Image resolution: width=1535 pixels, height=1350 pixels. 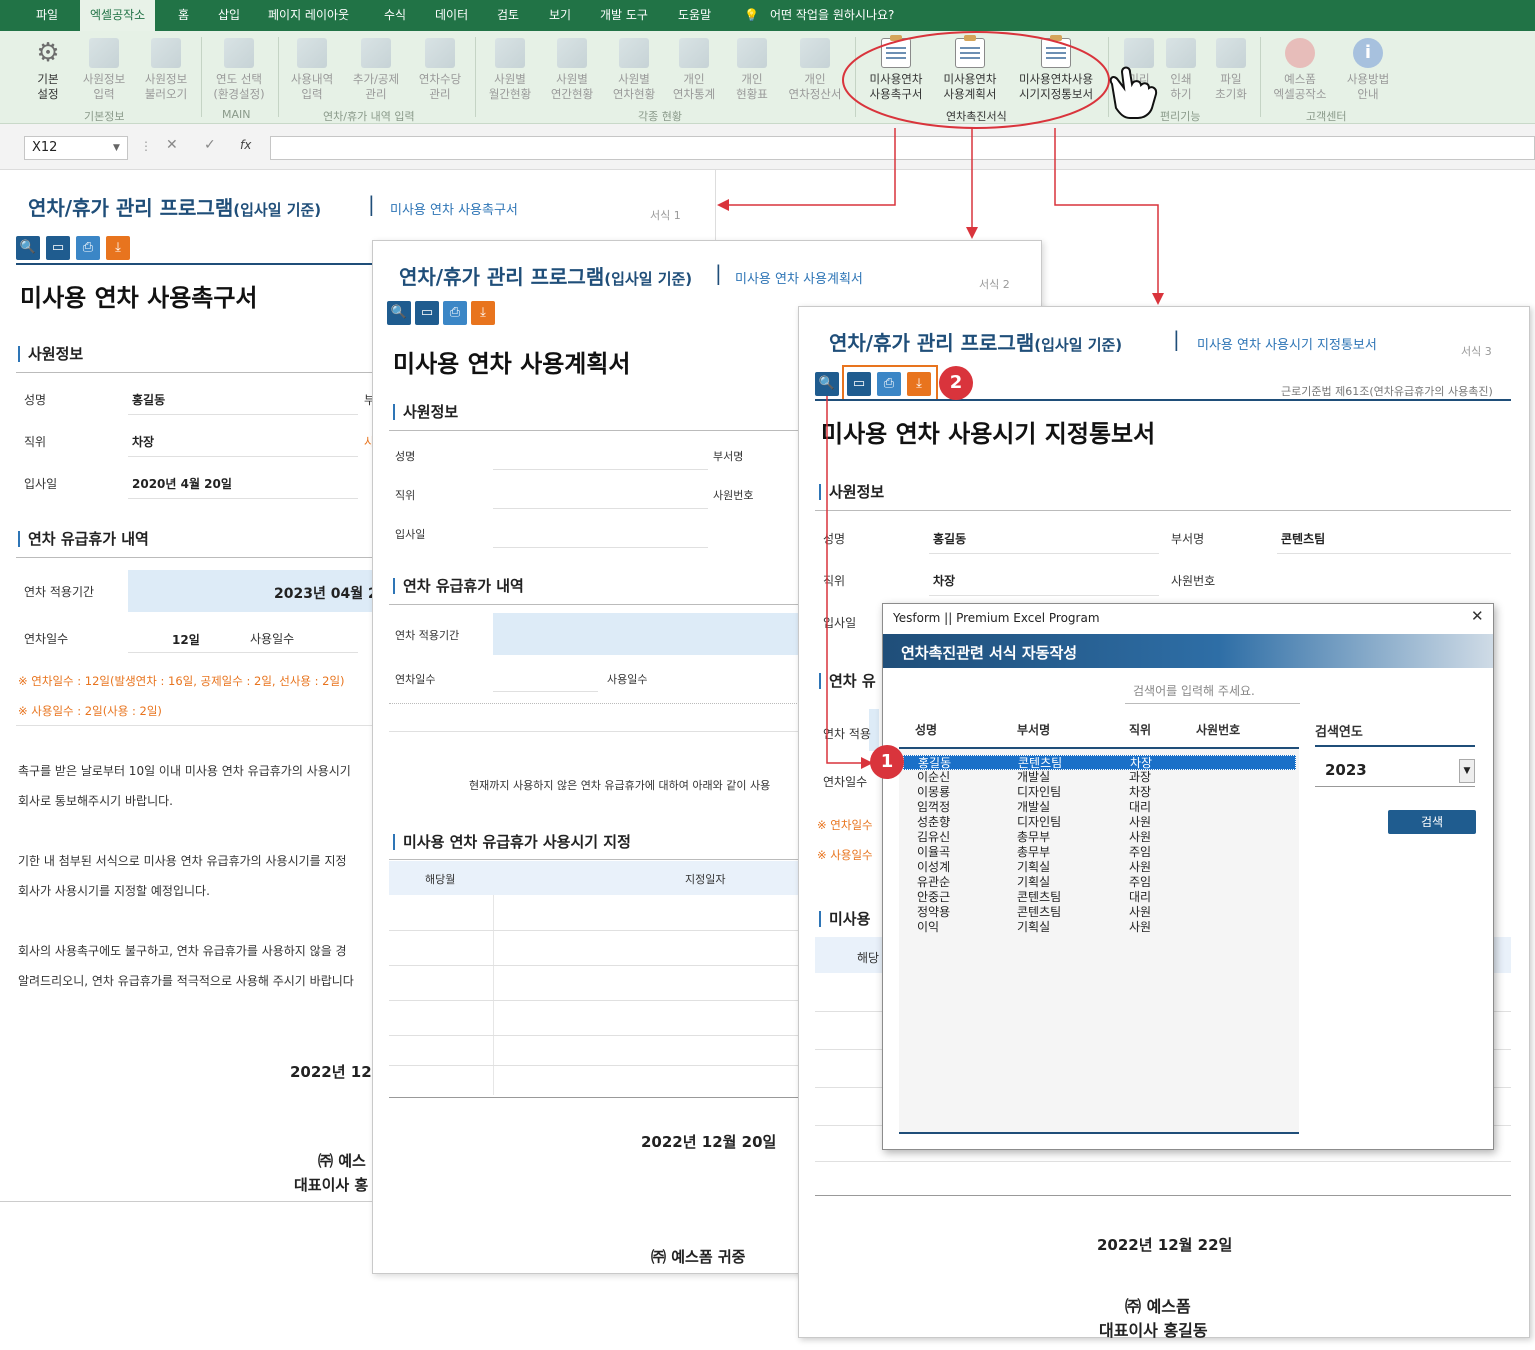 What do you see at coordinates (1099, 837) in the screenshot?
I see `list-item: 김유신 총무부 사원` at bounding box center [1099, 837].